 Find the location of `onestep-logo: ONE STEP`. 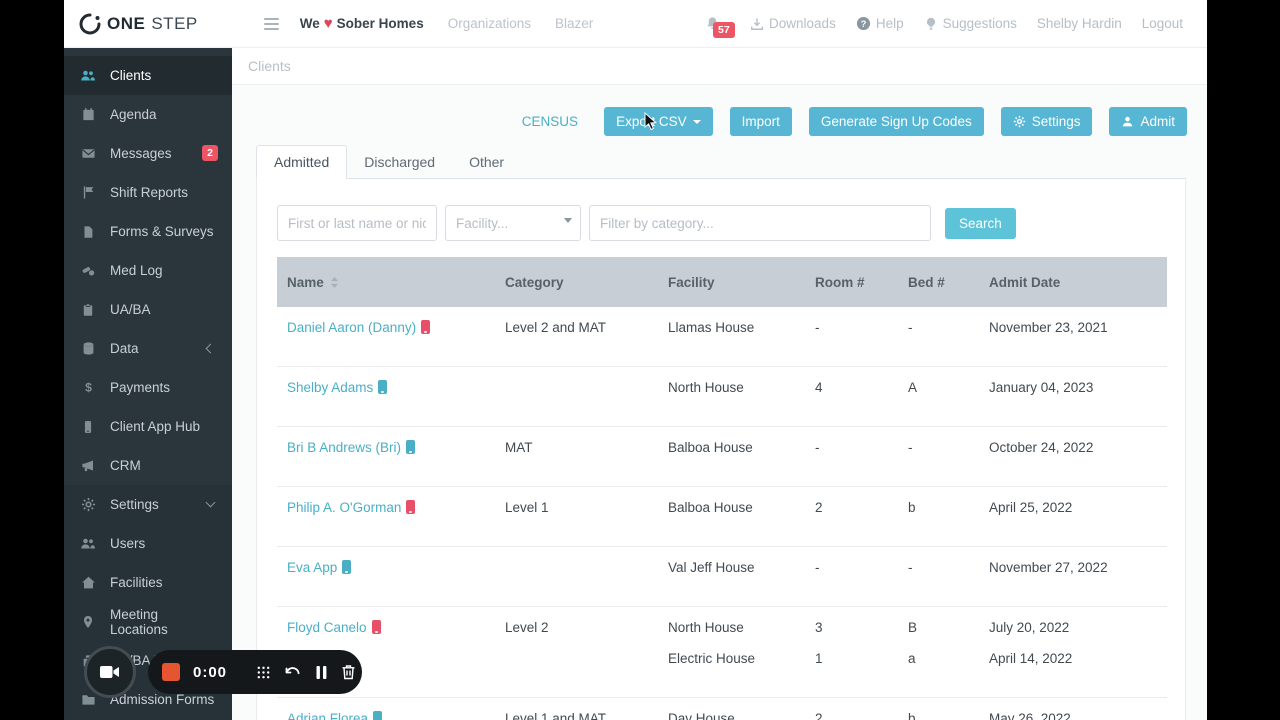

onestep-logo: ONE STEP is located at coordinates (138, 24).